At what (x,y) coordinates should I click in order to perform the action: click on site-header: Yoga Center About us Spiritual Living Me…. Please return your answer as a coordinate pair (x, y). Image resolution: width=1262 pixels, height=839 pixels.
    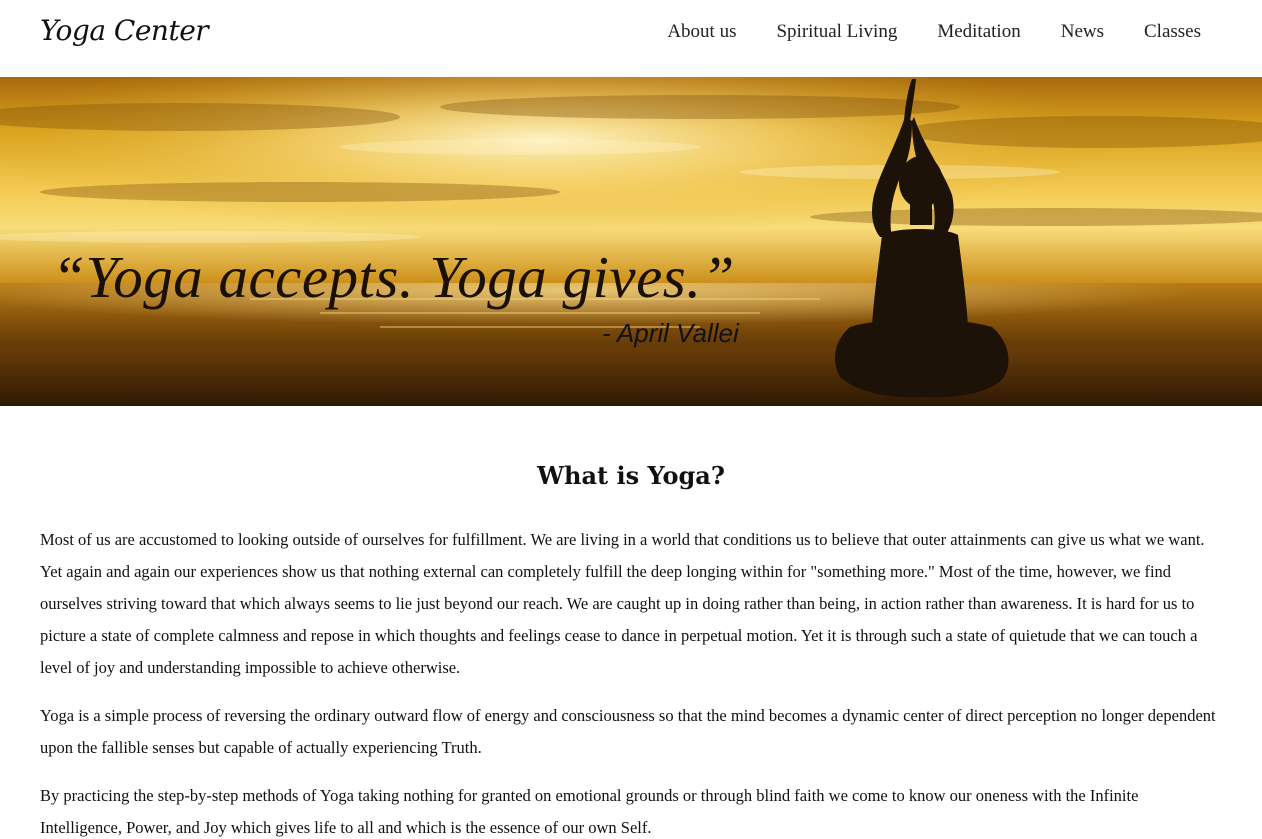
    Looking at the image, I should click on (631, 38).